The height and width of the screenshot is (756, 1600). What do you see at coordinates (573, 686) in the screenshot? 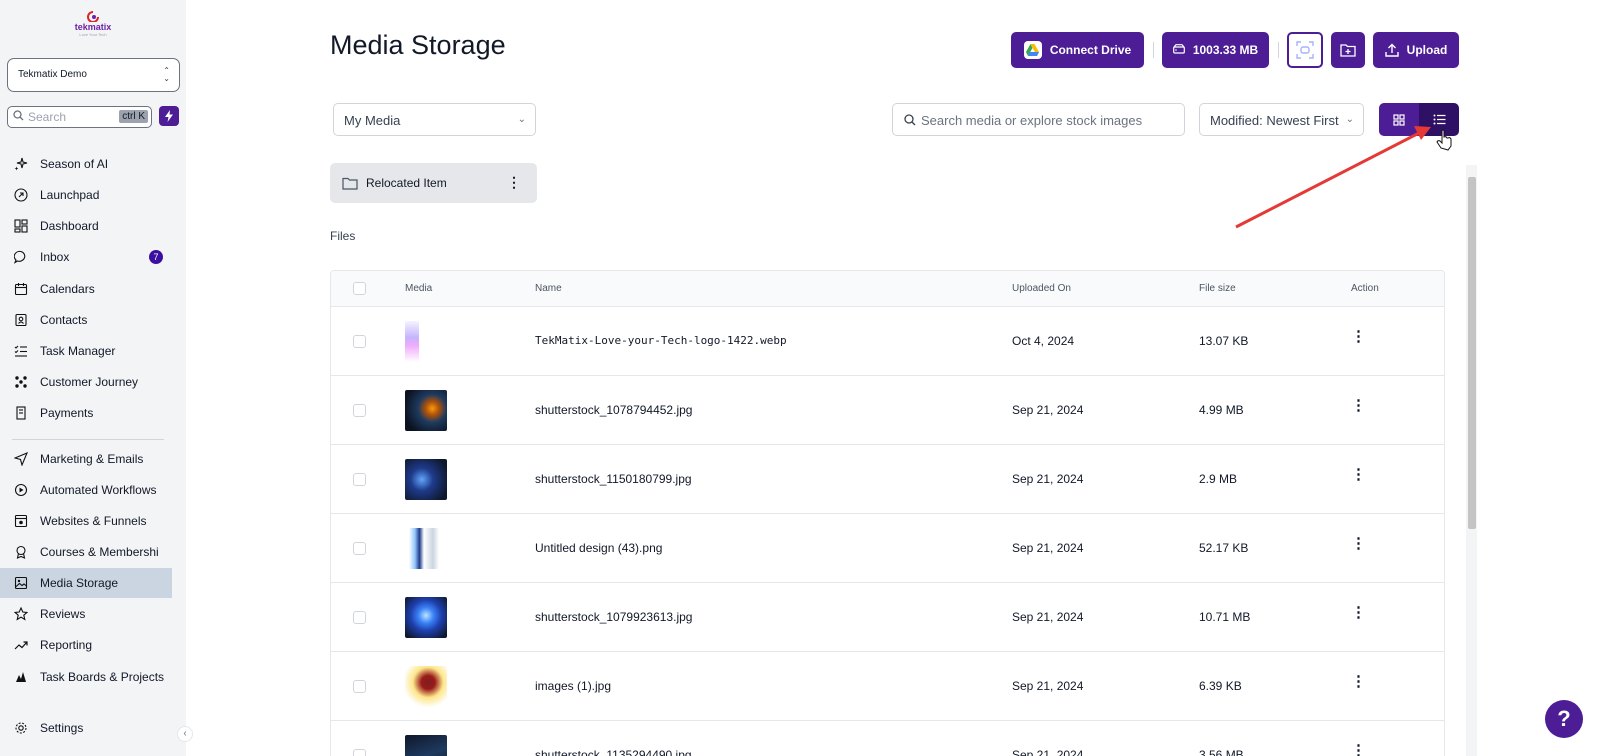
I see `file-name: images (1).jpg` at bounding box center [573, 686].